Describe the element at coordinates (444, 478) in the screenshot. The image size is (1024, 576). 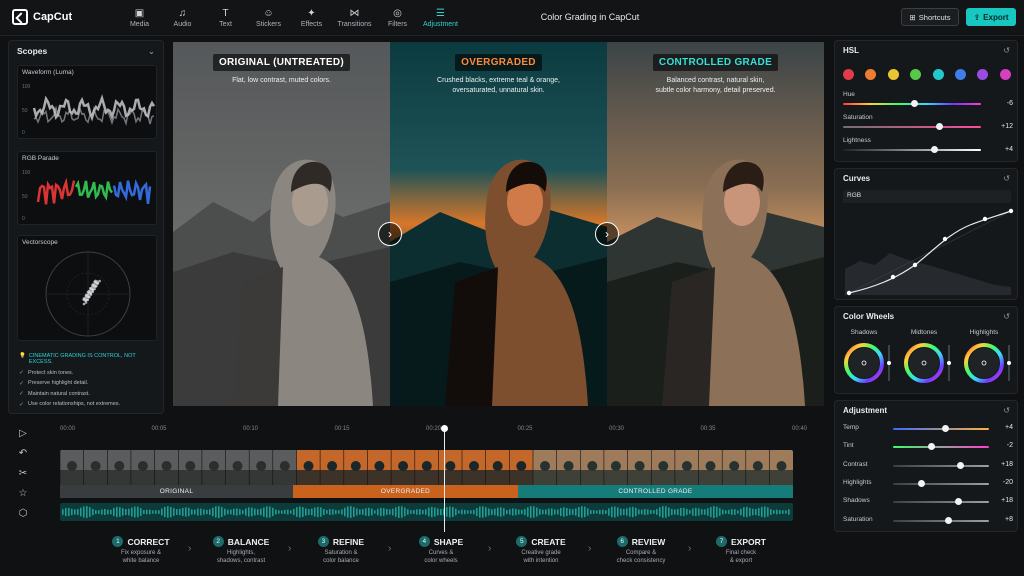
I see `playhead` at that location.